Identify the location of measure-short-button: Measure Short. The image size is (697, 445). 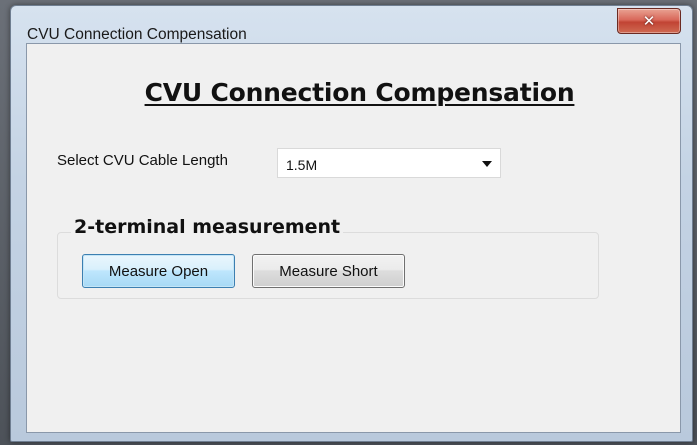
(328, 271).